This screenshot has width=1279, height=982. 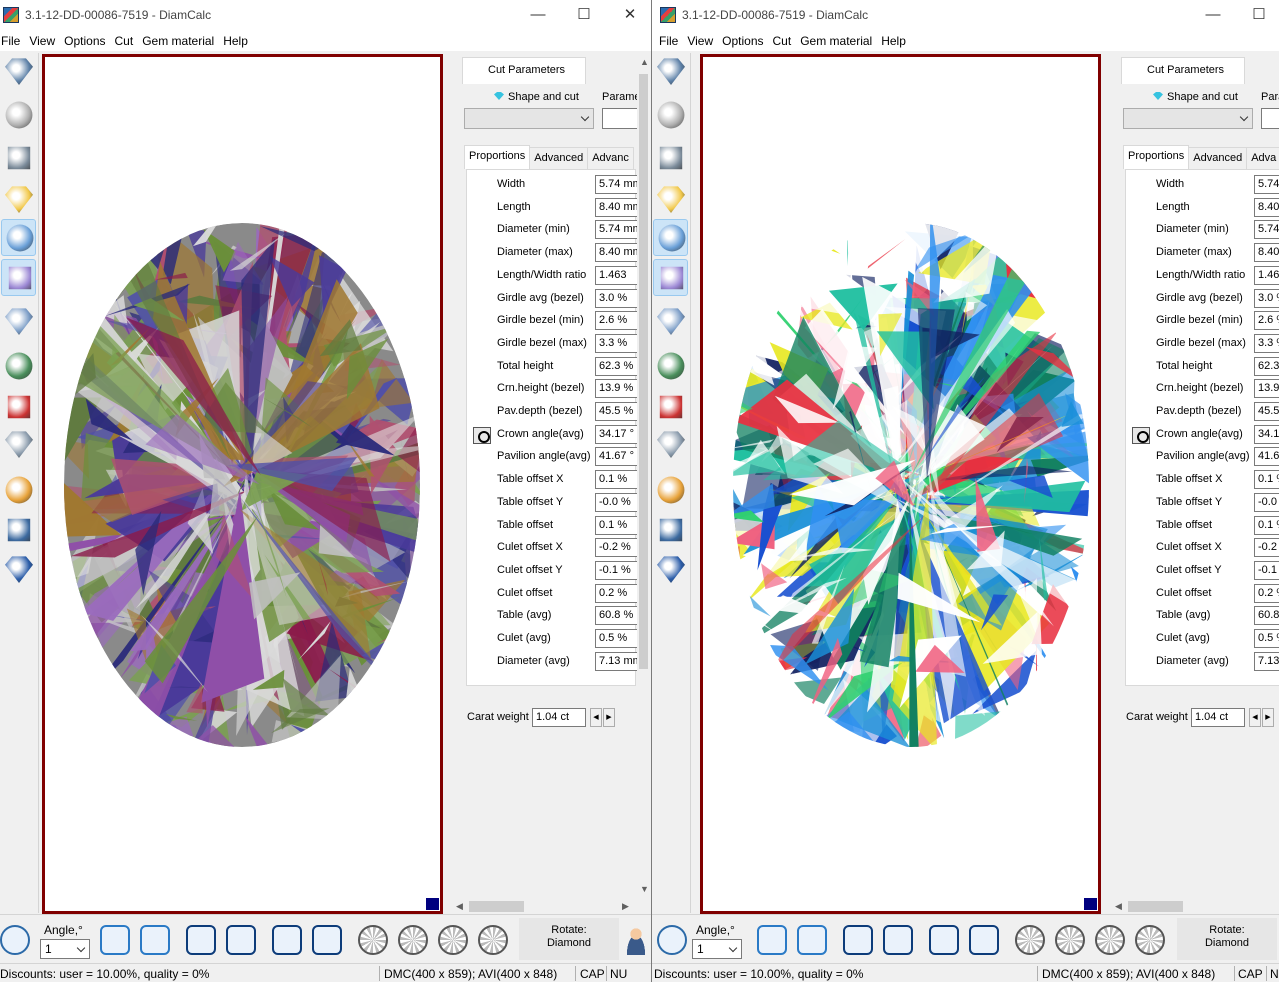 I want to click on carat-weight-field: 1.04 ct, so click(x=1218, y=717).